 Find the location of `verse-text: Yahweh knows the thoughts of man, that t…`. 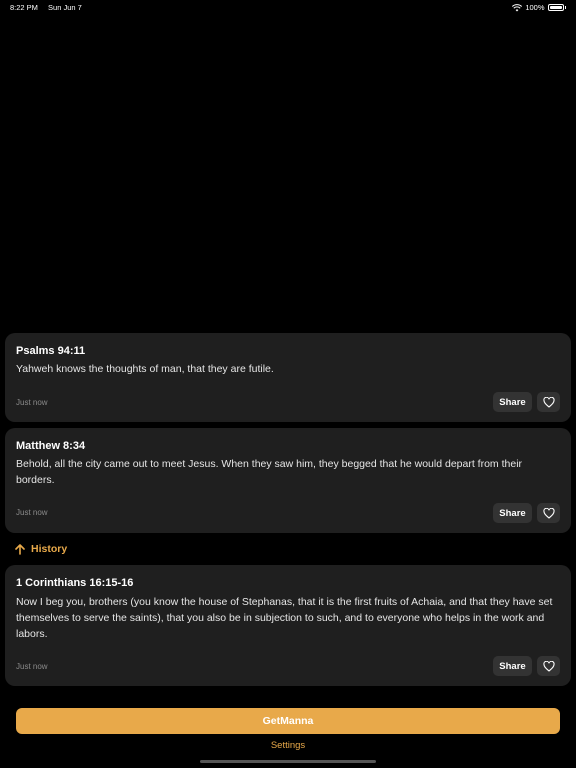

verse-text: Yahweh knows the thoughts of man, that t… is located at coordinates (145, 369).